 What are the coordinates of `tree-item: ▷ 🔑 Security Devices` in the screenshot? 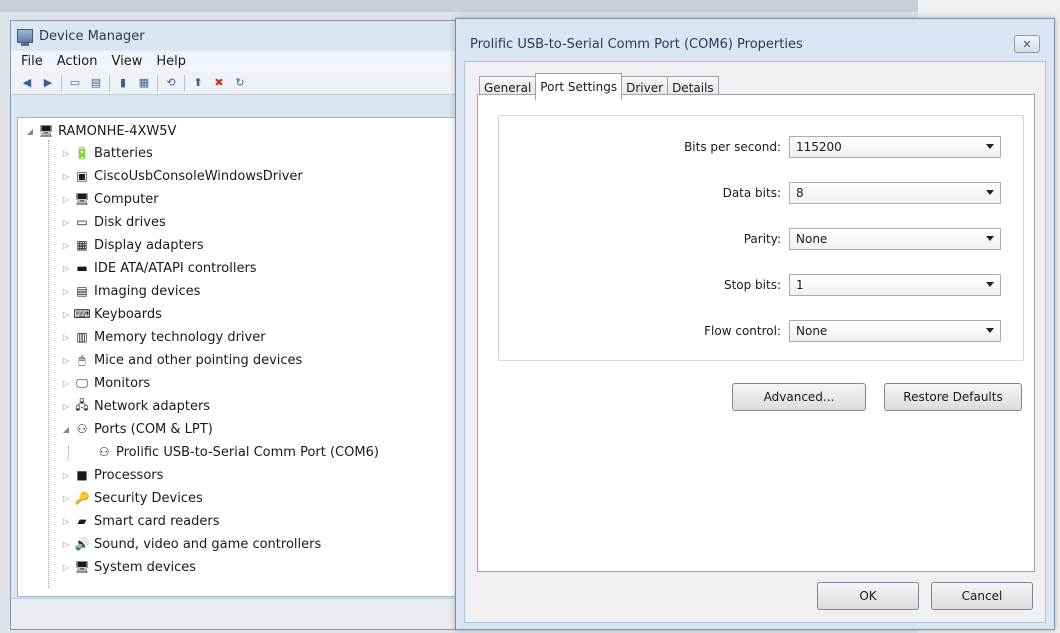 It's located at (131, 498).